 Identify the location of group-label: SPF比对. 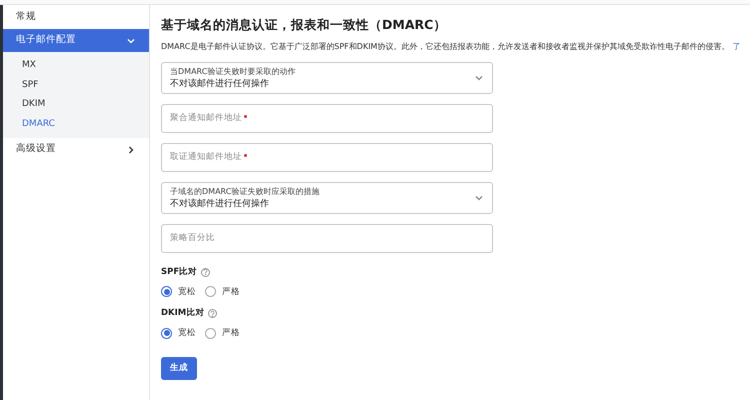
(179, 272).